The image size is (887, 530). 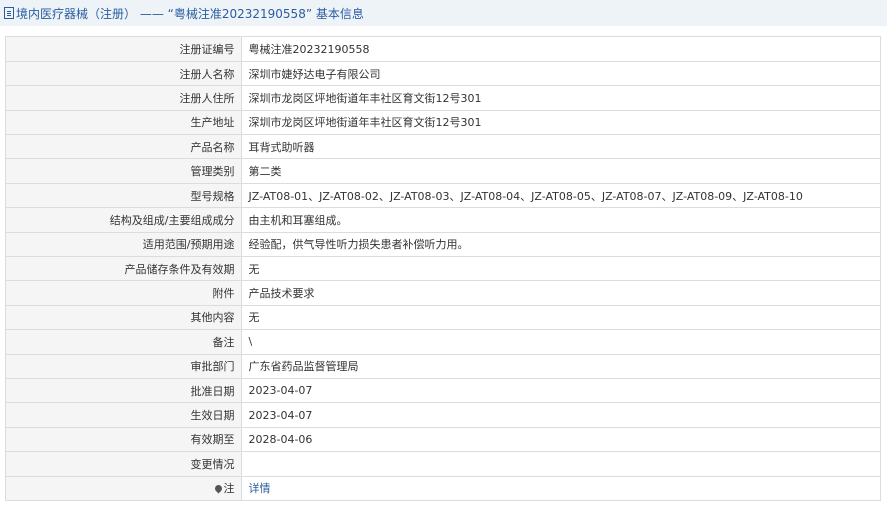 I want to click on table-row: 批准日期 2023-04-07, so click(x=443, y=391).